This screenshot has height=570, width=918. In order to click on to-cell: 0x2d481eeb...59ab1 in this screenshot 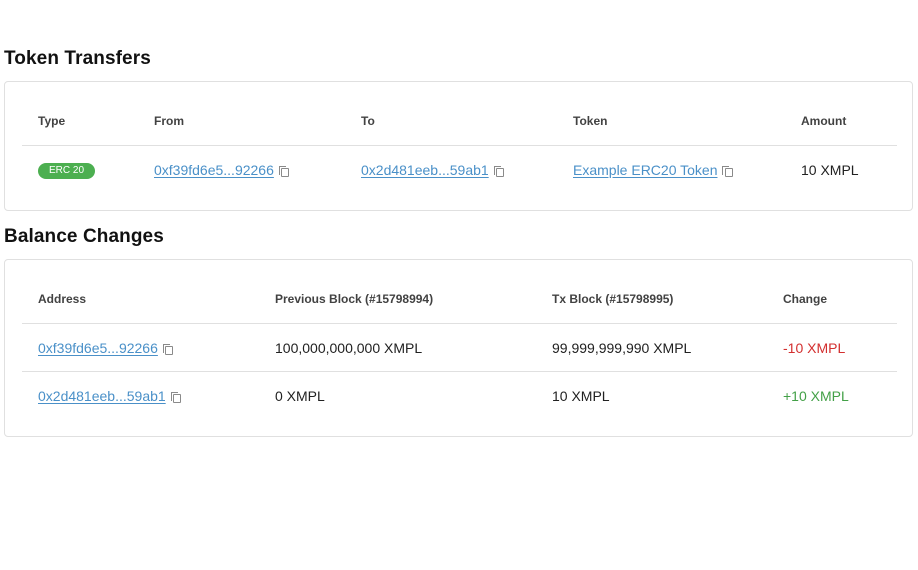, I will do `click(433, 170)`.